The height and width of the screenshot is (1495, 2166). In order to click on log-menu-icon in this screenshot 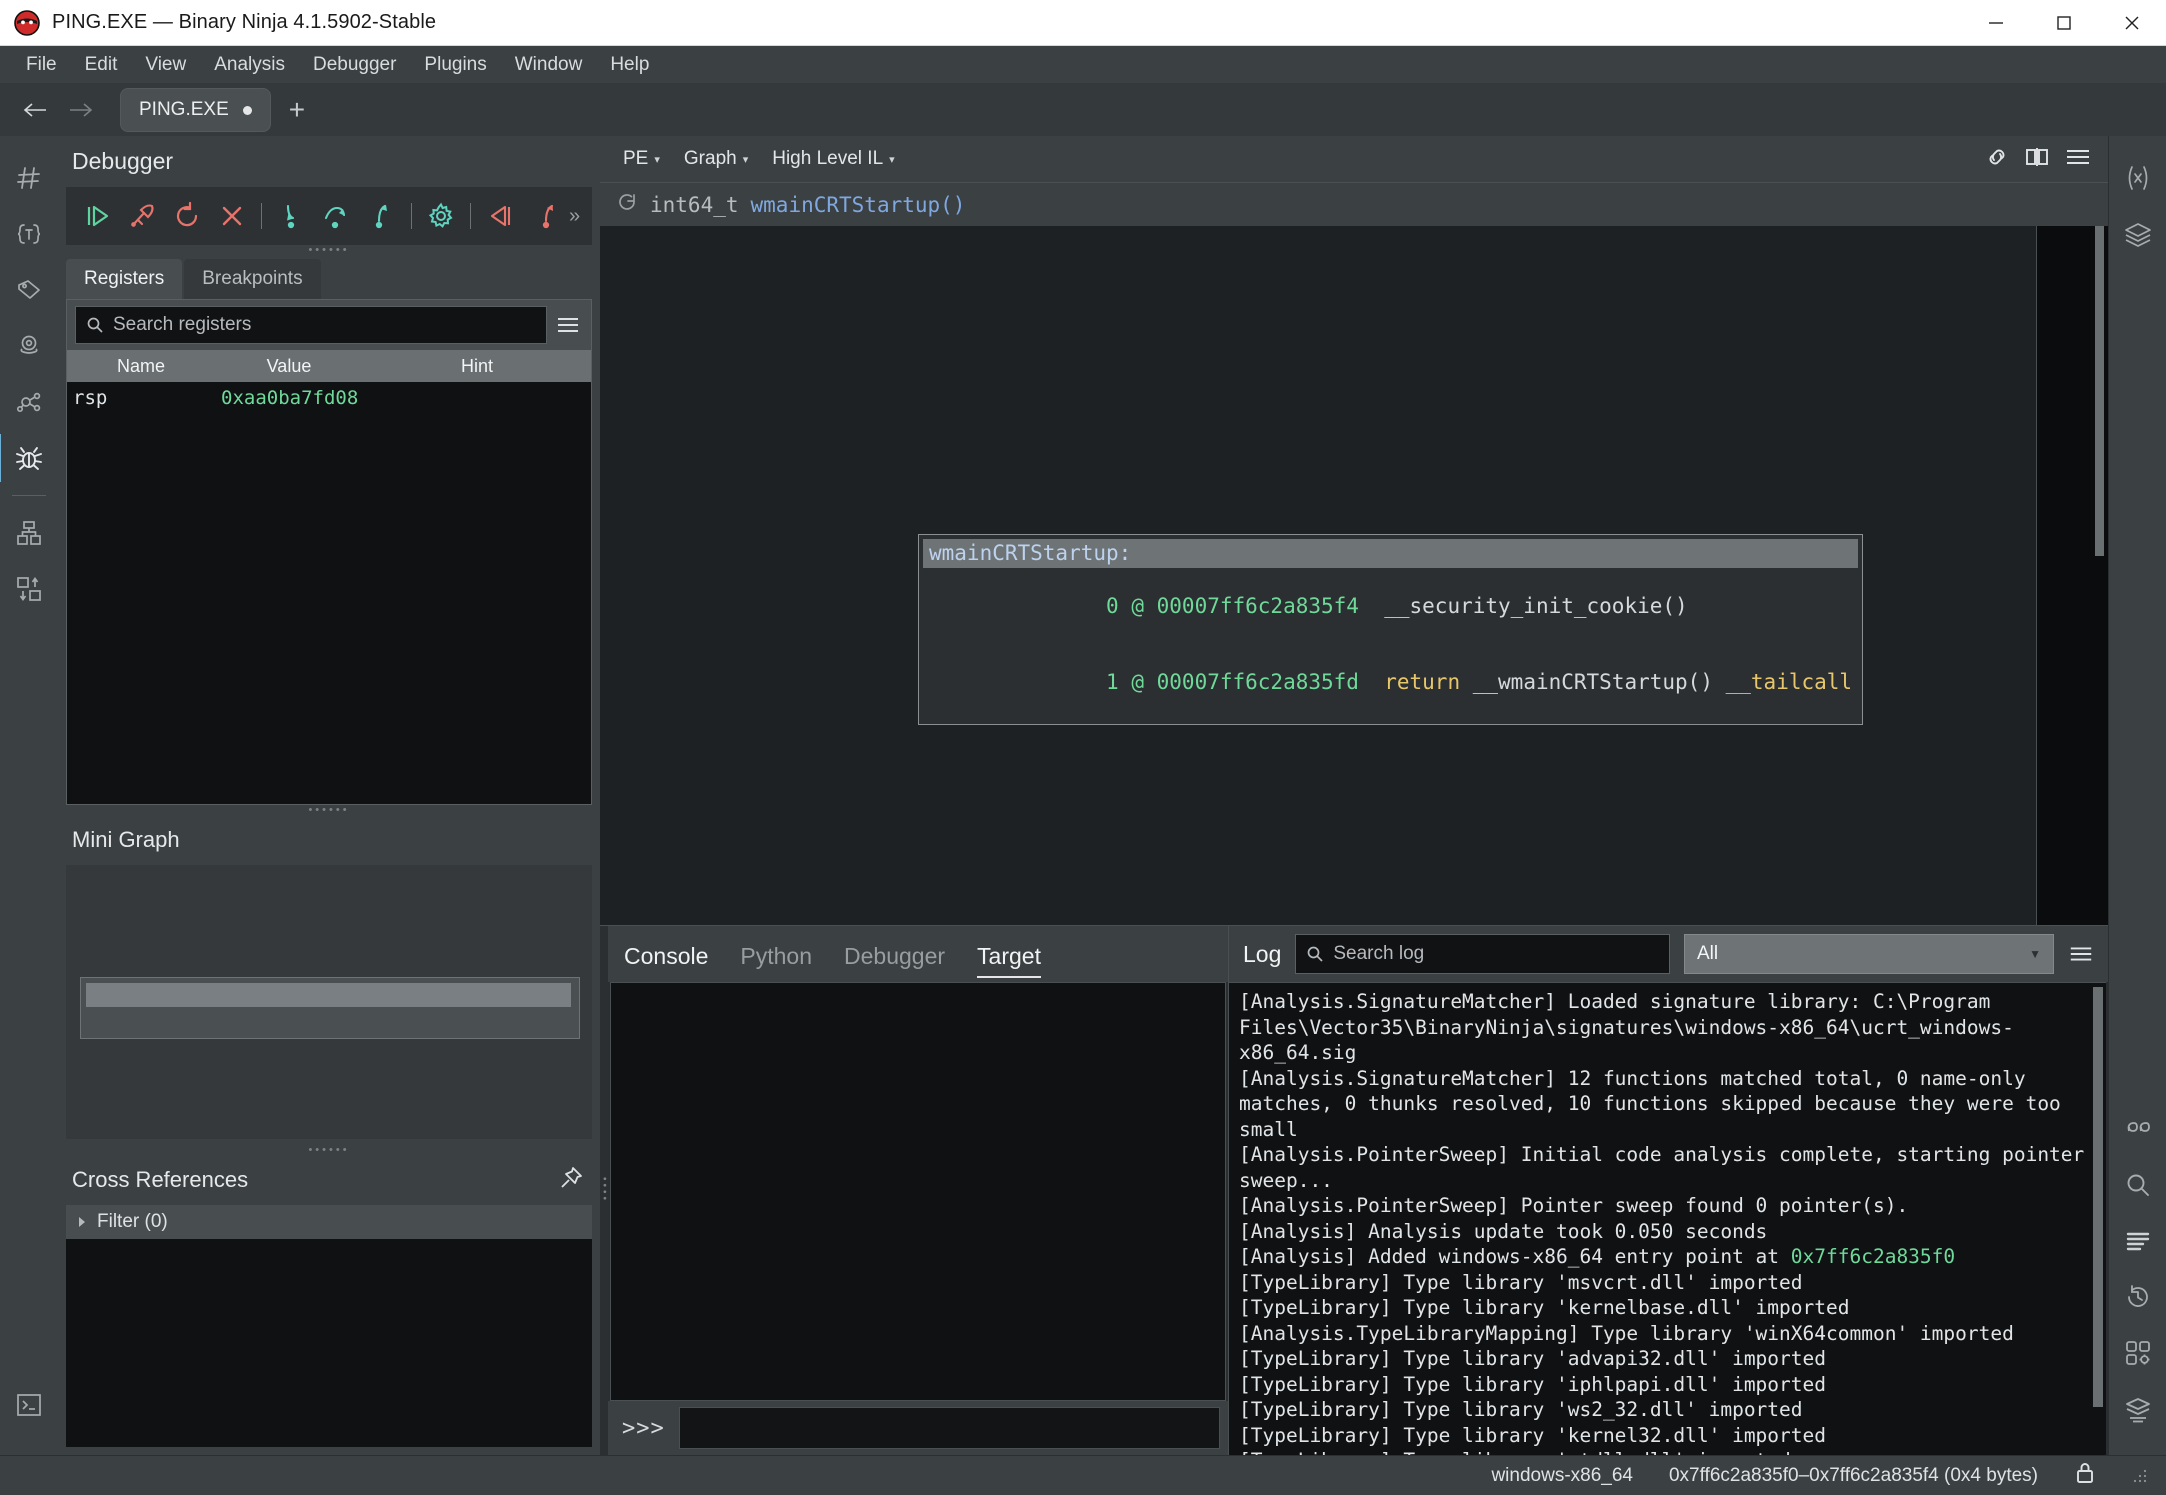, I will do `click(2081, 954)`.